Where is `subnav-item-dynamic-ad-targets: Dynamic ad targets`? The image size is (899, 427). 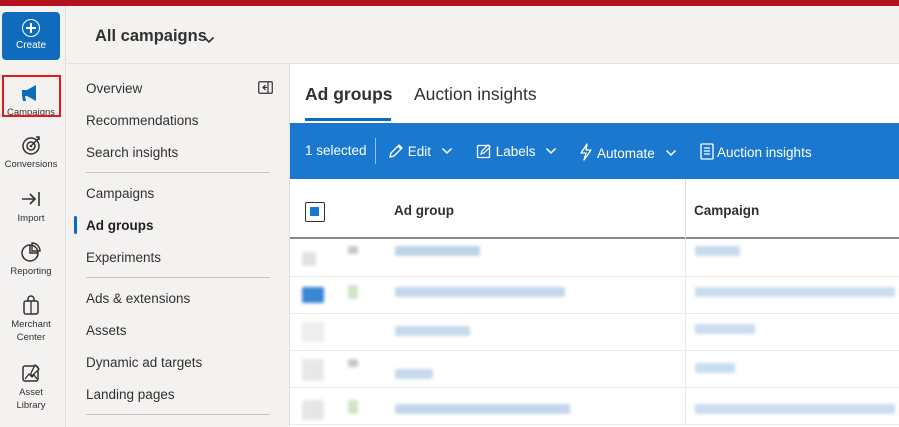
subnav-item-dynamic-ad-targets: Dynamic ad targets is located at coordinates (144, 362).